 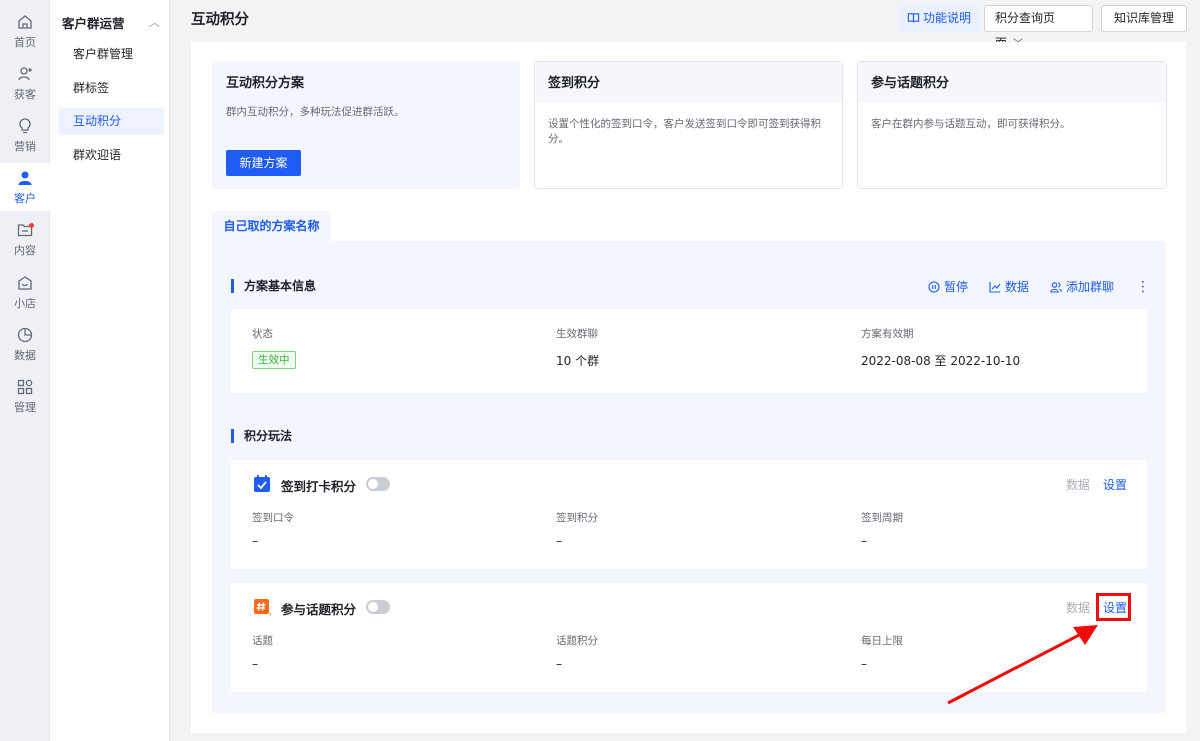 What do you see at coordinates (995, 287) in the screenshot?
I see `line-chart-icon` at bounding box center [995, 287].